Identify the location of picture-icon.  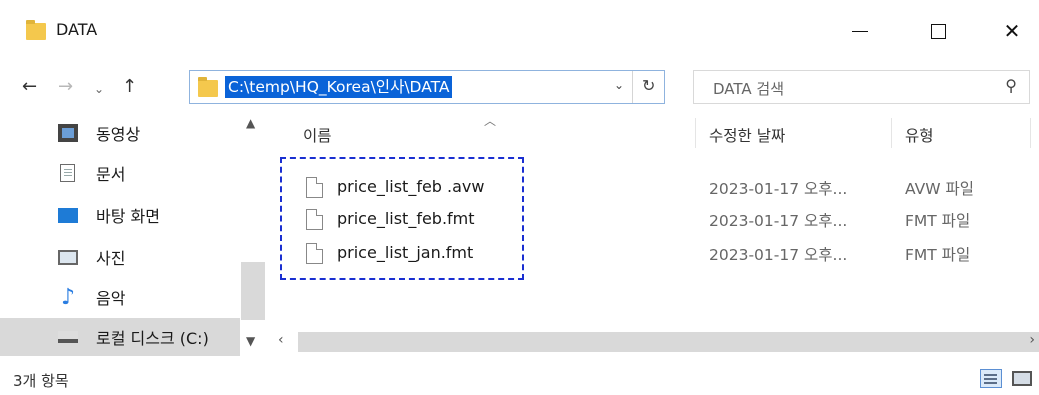
(68, 257).